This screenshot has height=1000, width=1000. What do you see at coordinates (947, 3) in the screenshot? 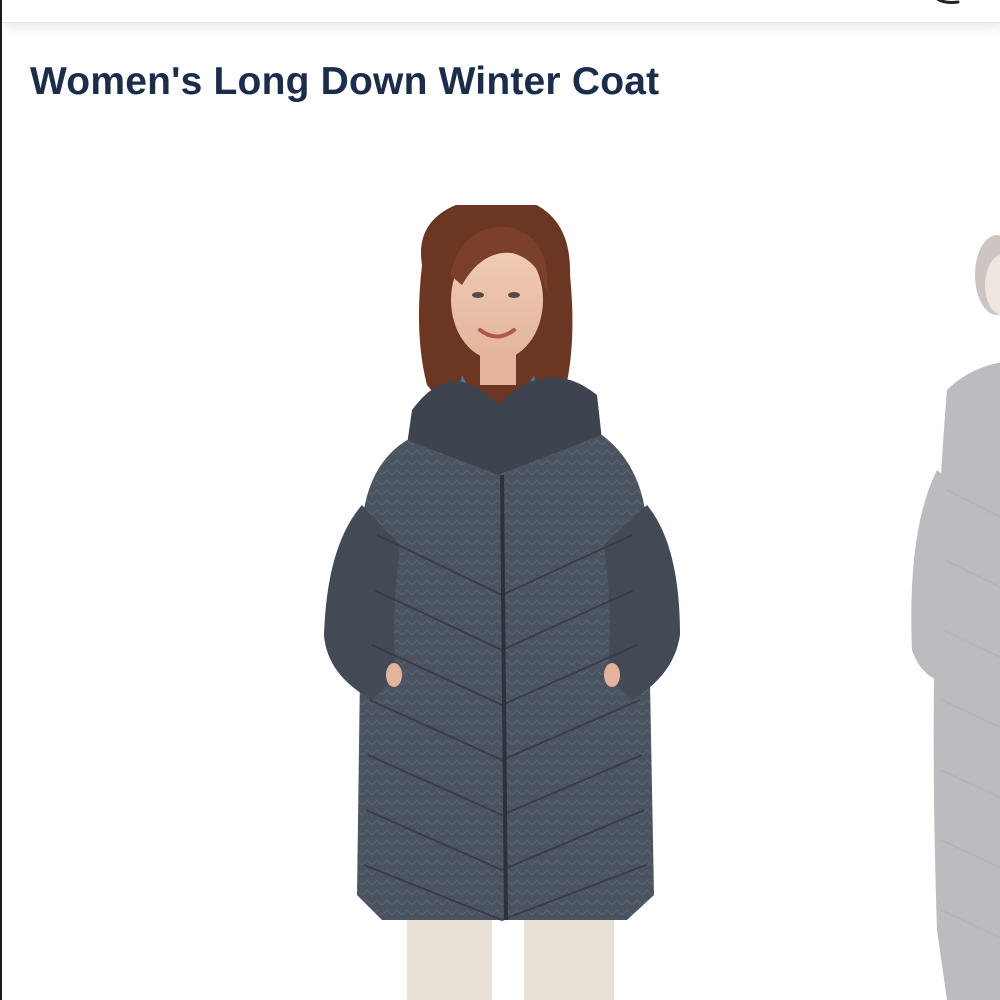
I see `partial-icon` at bounding box center [947, 3].